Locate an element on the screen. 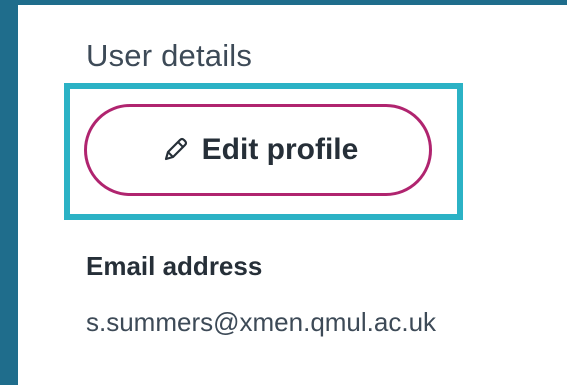  background-strip-left is located at coordinates (9, 192).